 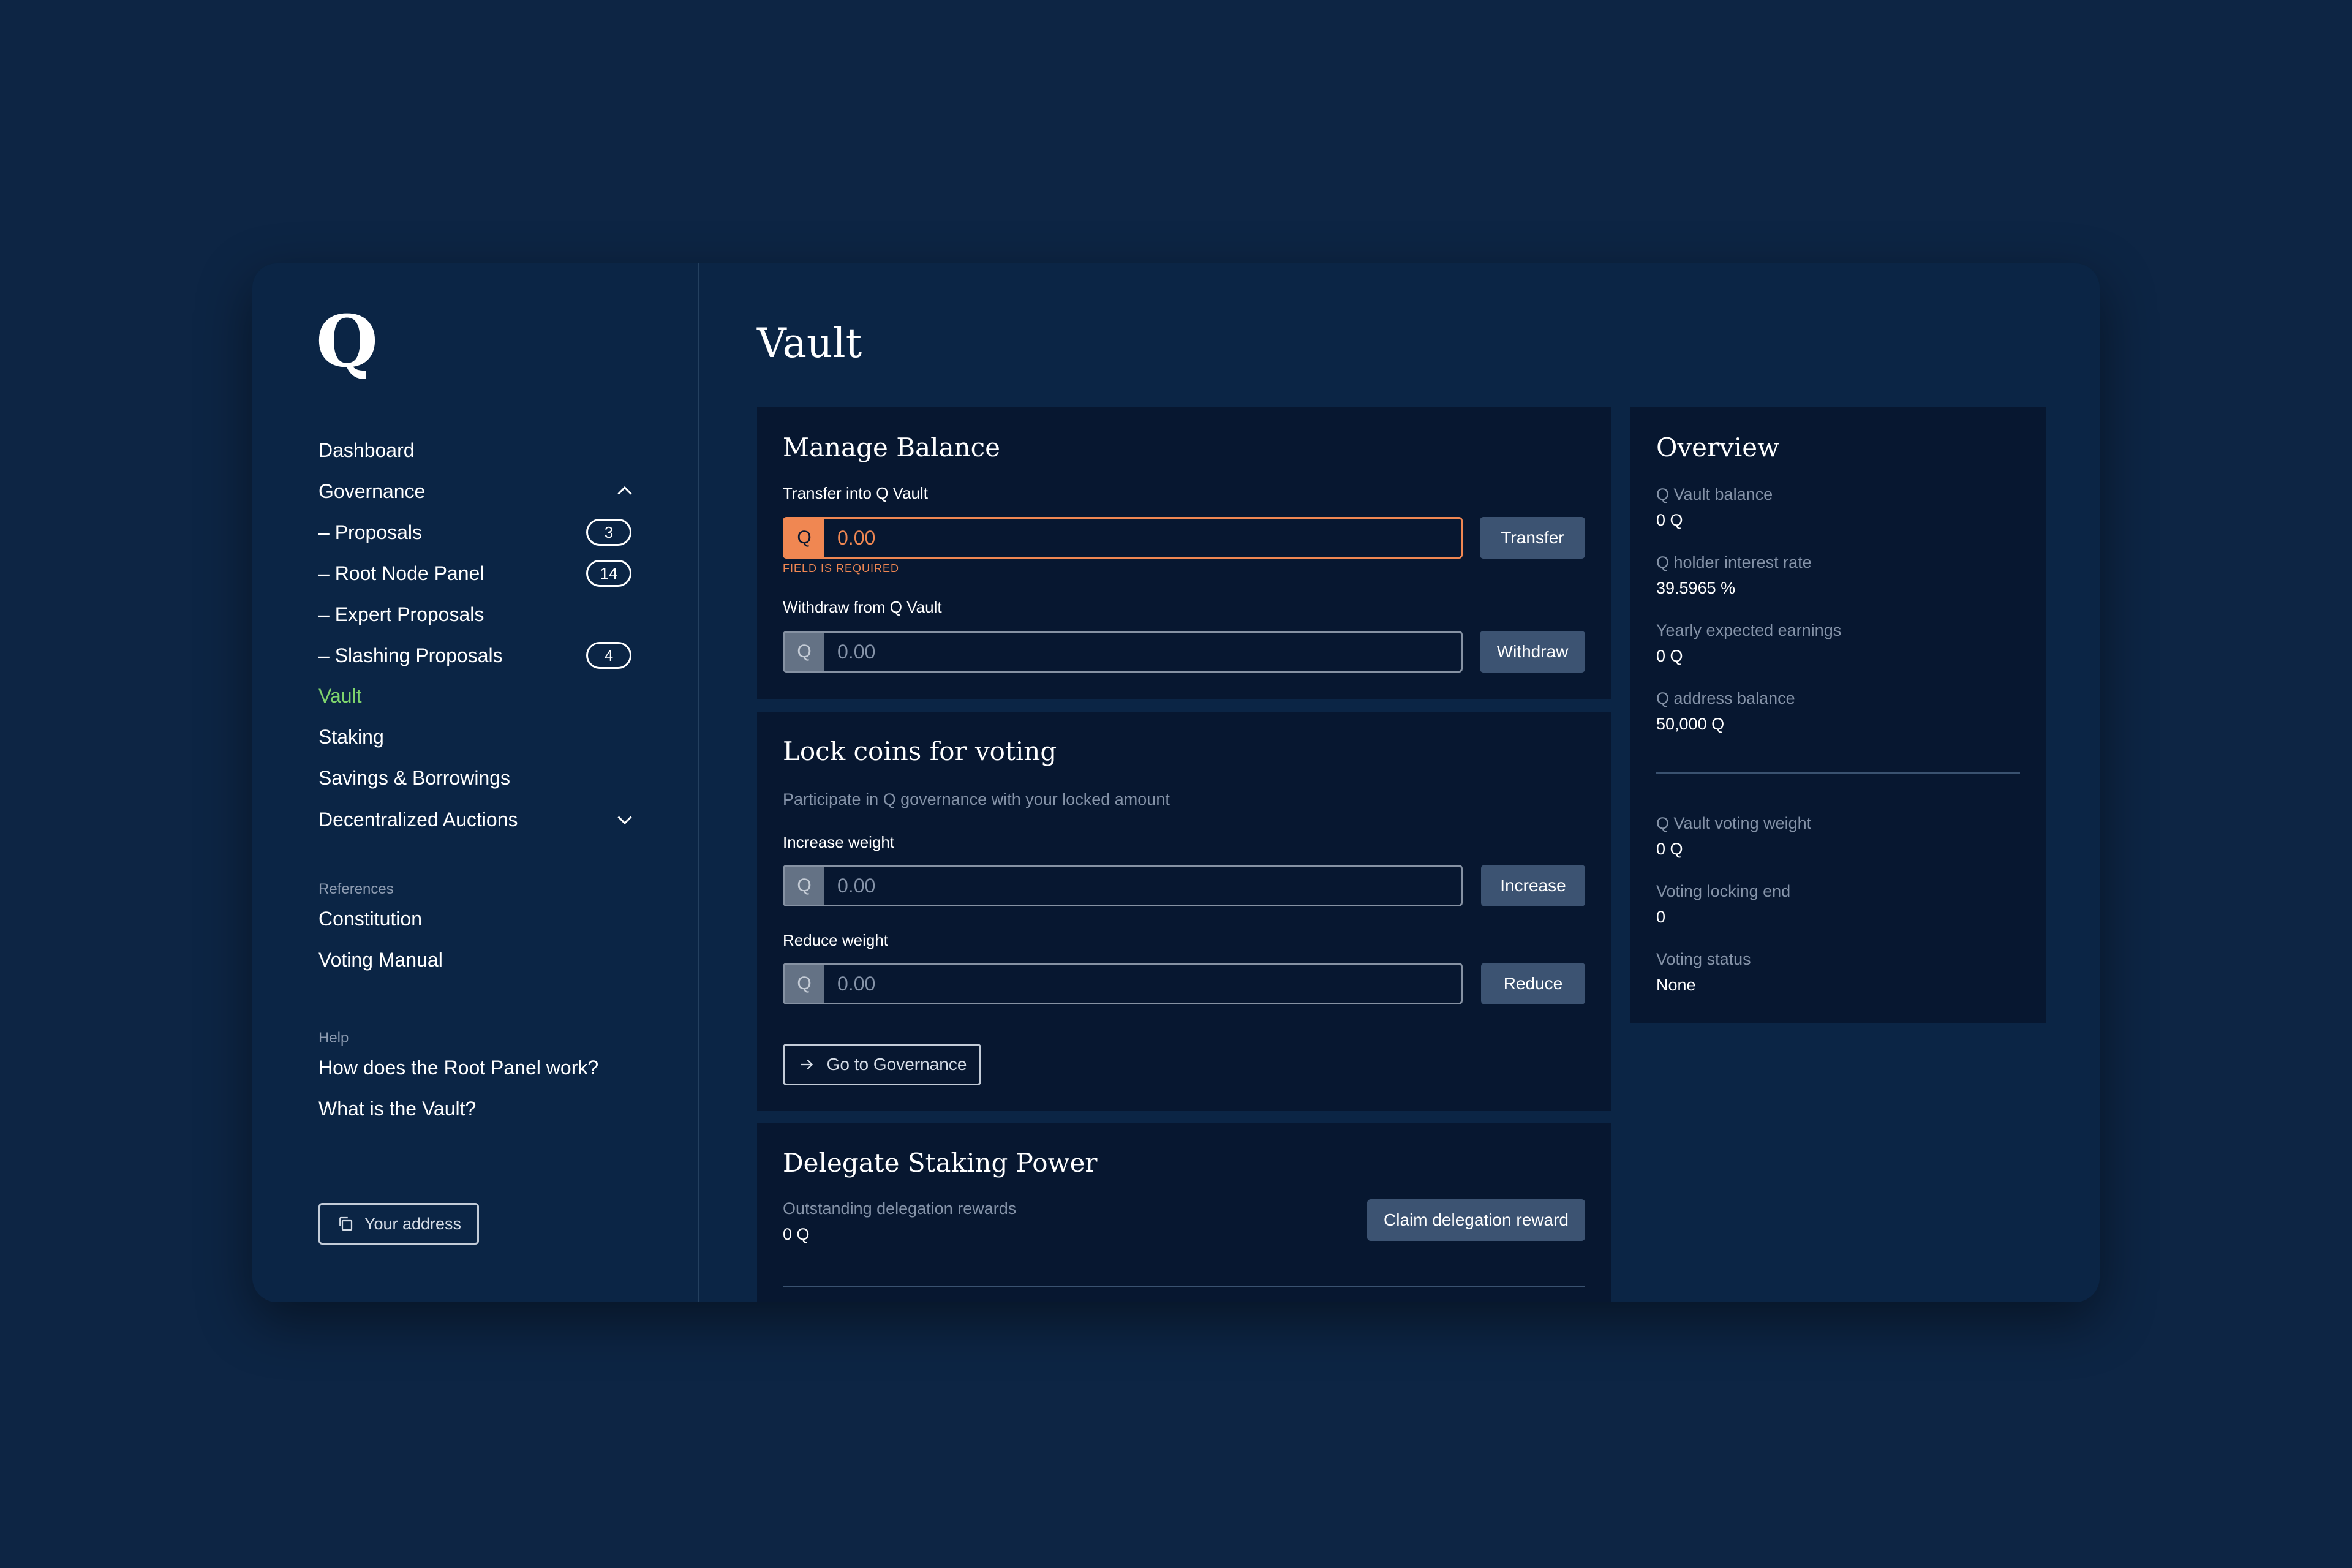 I want to click on voting-locking-end-value: 0, so click(x=1661, y=917).